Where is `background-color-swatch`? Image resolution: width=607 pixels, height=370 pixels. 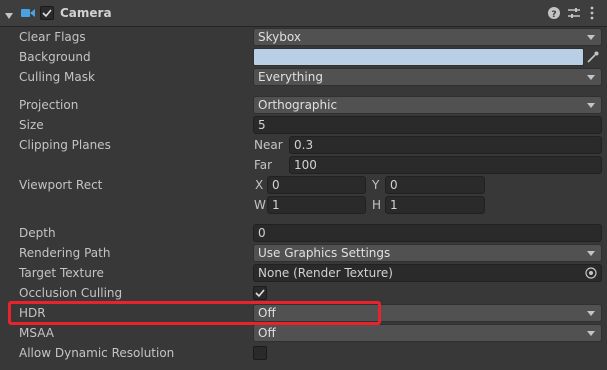 background-color-swatch is located at coordinates (418, 57).